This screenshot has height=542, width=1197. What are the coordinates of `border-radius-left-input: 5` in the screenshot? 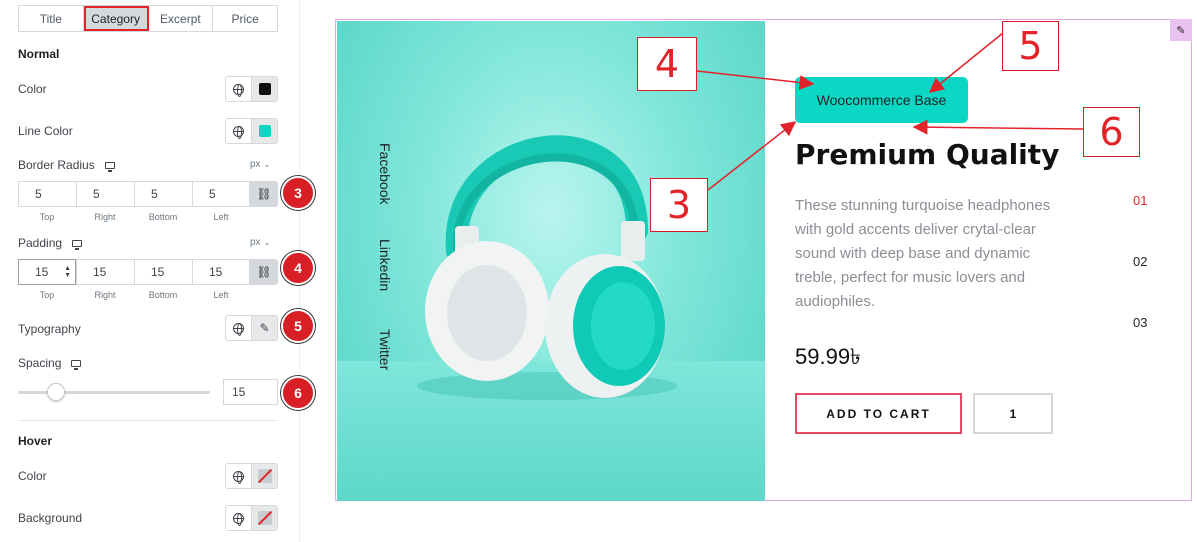 It's located at (221, 194).